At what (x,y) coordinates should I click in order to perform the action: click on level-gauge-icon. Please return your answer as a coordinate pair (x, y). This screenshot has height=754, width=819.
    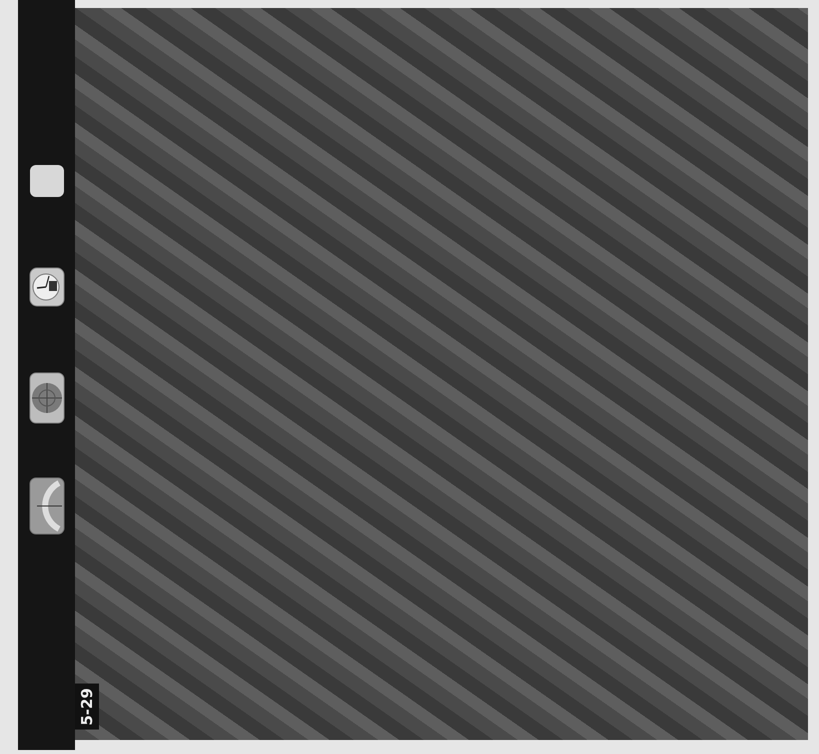
    Looking at the image, I should click on (46, 398).